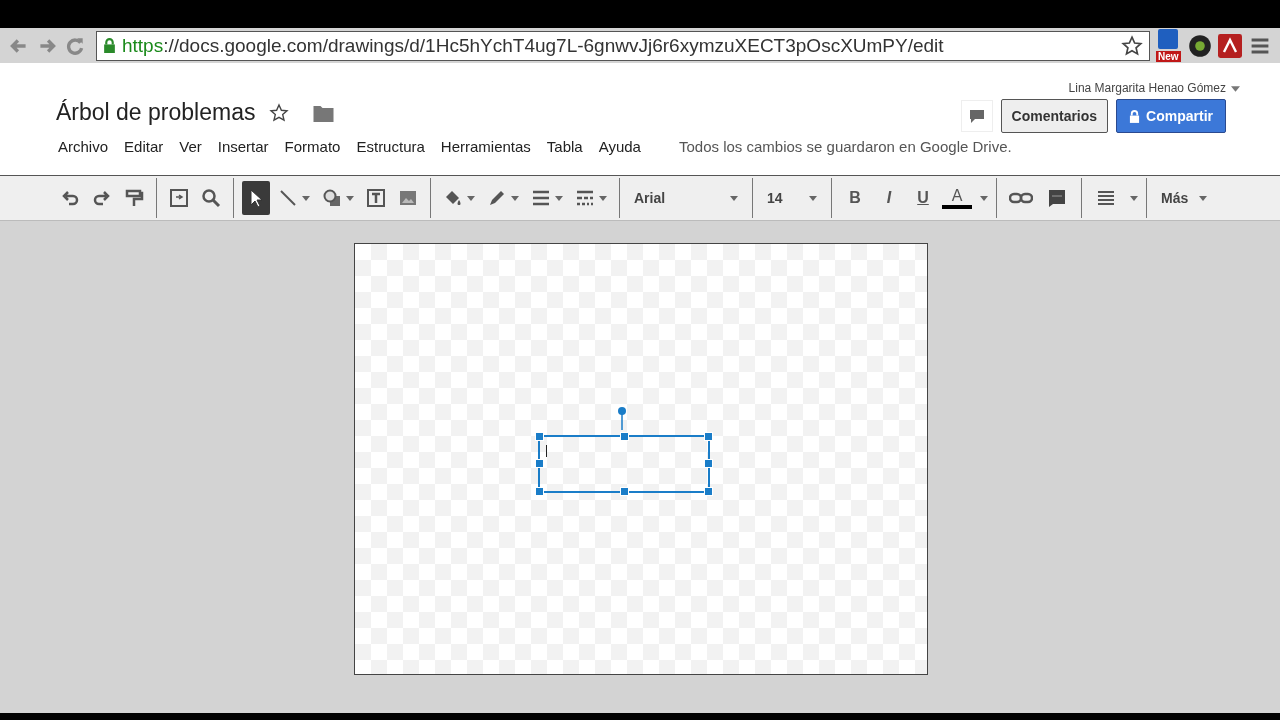 This screenshot has height=720, width=1280. Describe the element at coordinates (279, 112) in the screenshot. I see `star-icon` at that location.